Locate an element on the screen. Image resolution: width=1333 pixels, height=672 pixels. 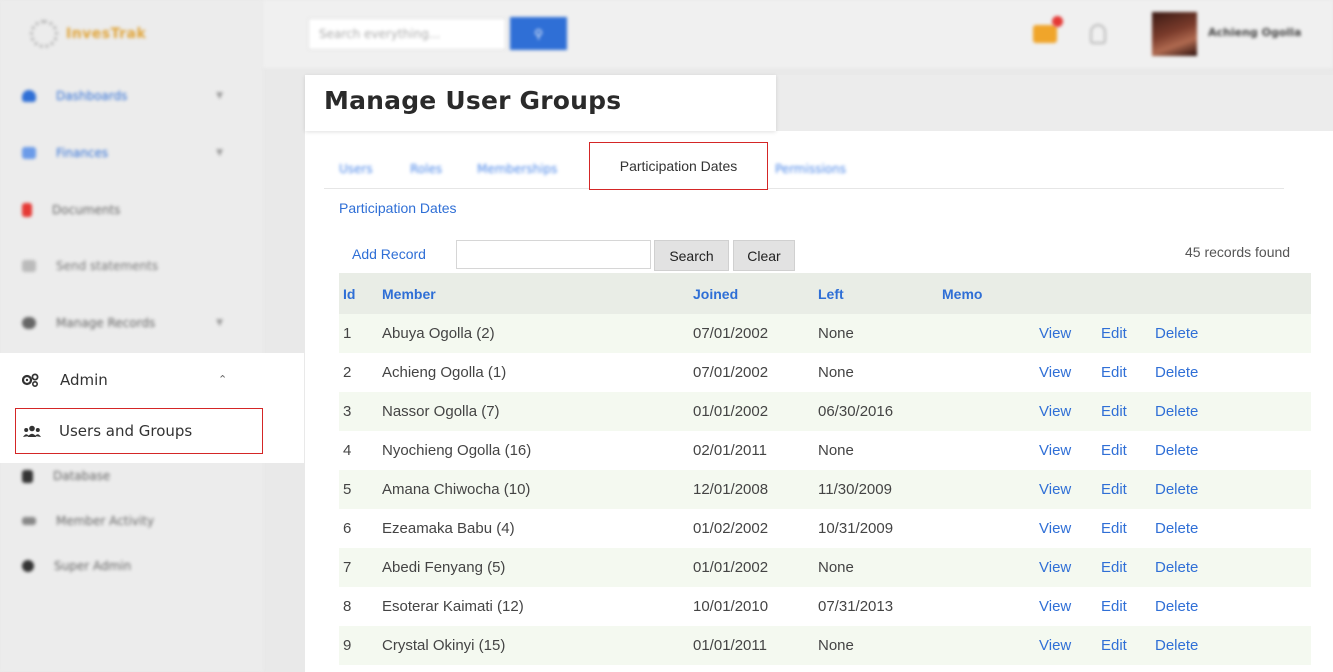
column-header-memo: Memo is located at coordinates (962, 294).